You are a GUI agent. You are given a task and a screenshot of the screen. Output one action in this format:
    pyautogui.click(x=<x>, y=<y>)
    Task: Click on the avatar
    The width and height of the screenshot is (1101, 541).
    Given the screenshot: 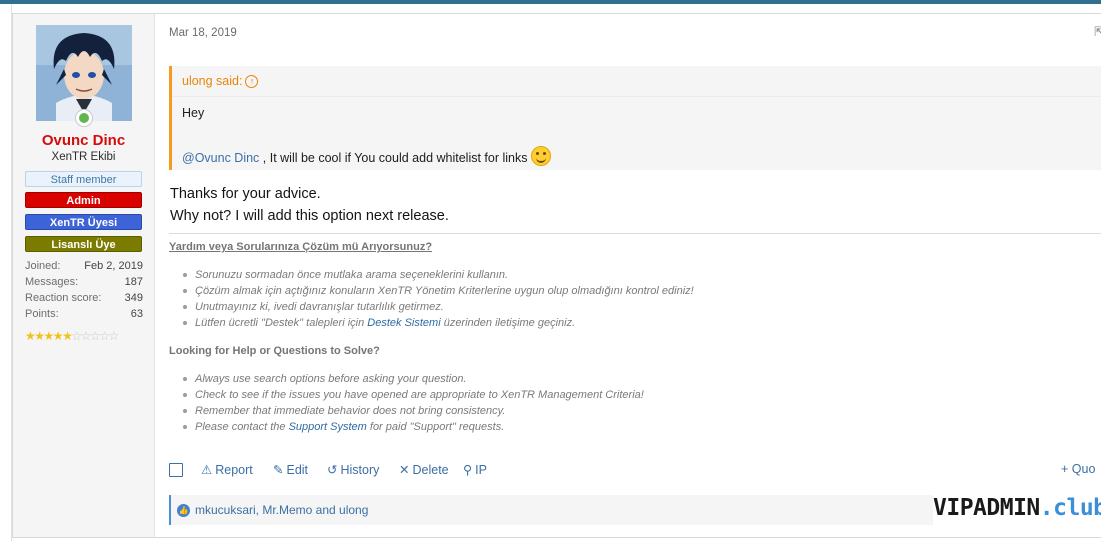 What is the action you would take?
    pyautogui.click(x=84, y=73)
    